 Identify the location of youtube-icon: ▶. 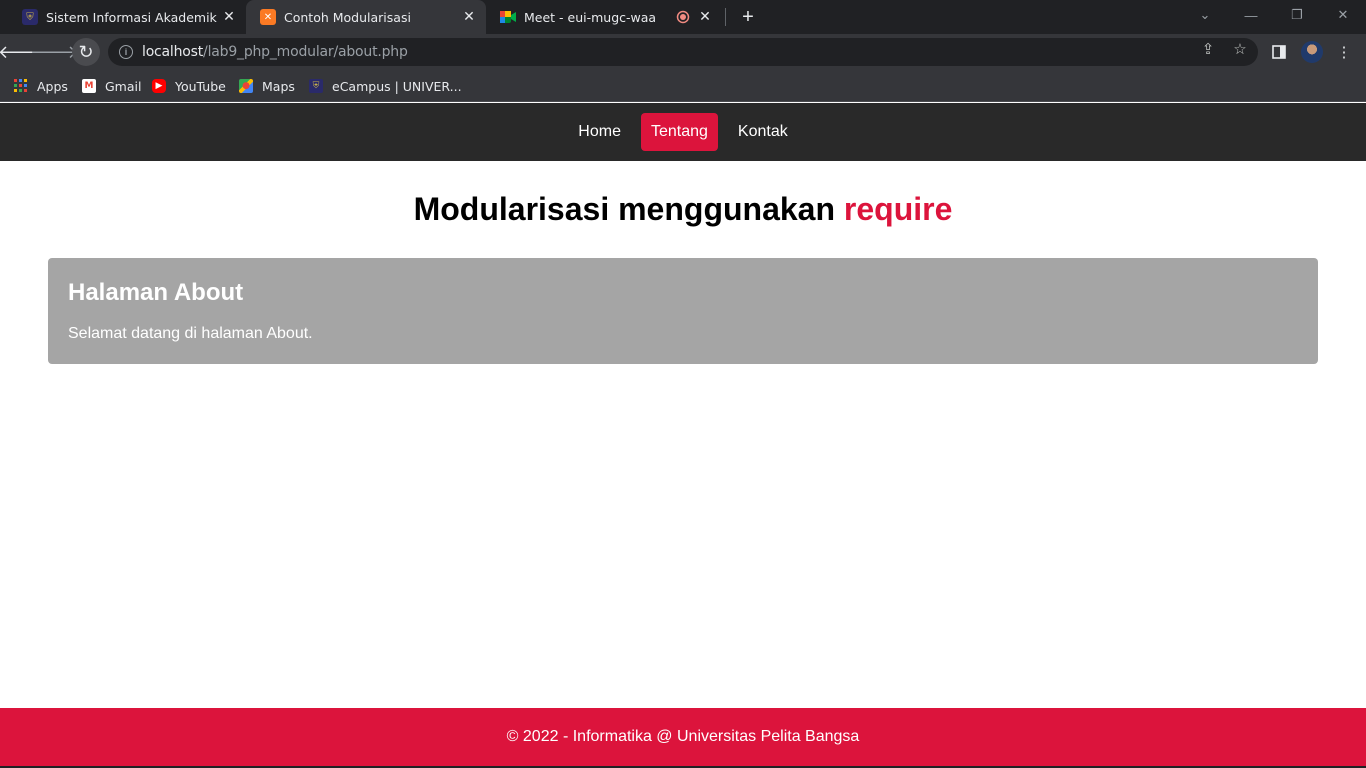
(159, 86).